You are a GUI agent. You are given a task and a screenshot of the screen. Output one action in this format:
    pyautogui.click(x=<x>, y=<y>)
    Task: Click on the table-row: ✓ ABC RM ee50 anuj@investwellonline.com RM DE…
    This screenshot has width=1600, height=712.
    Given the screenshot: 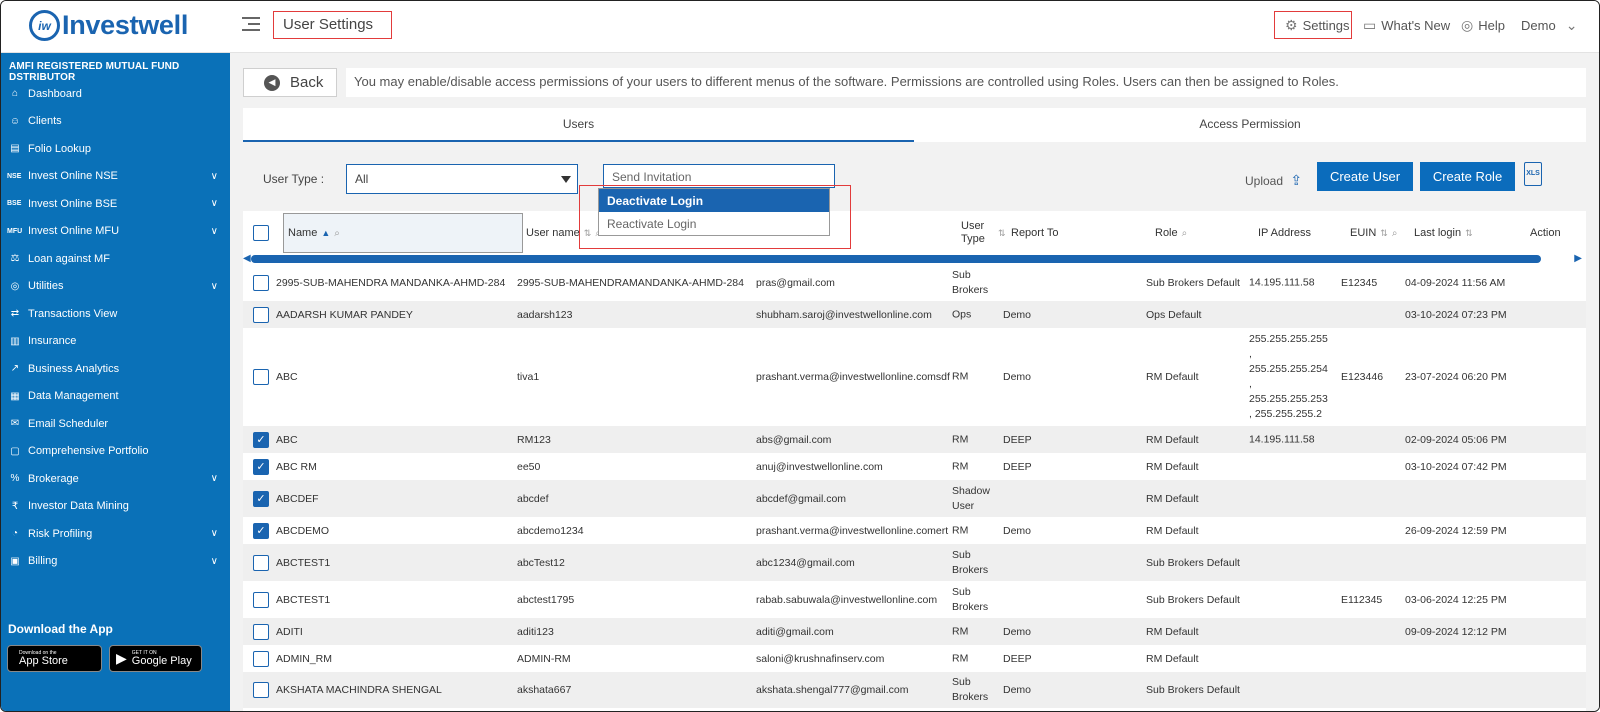 What is the action you would take?
    pyautogui.click(x=914, y=466)
    